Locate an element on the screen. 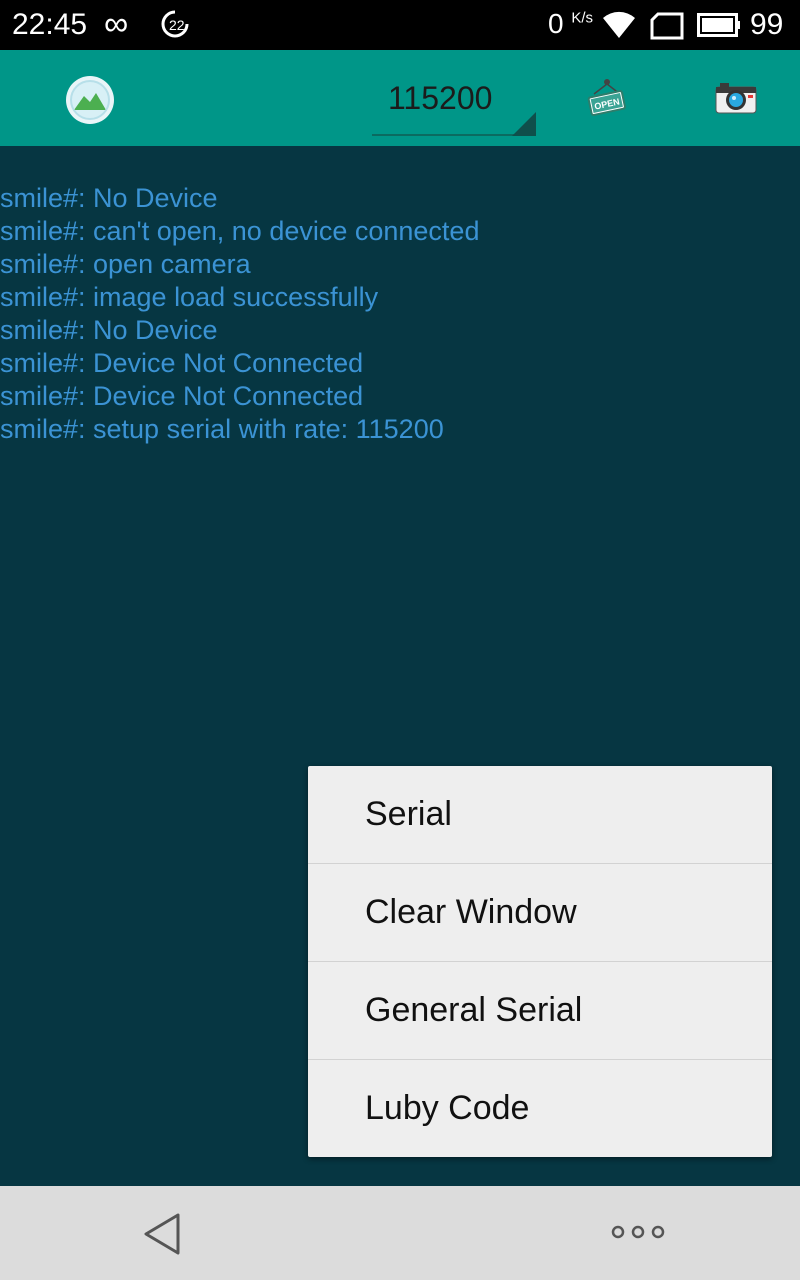 Image resolution: width=800 pixels, height=1280 pixels. camera-icon is located at coordinates (736, 98).